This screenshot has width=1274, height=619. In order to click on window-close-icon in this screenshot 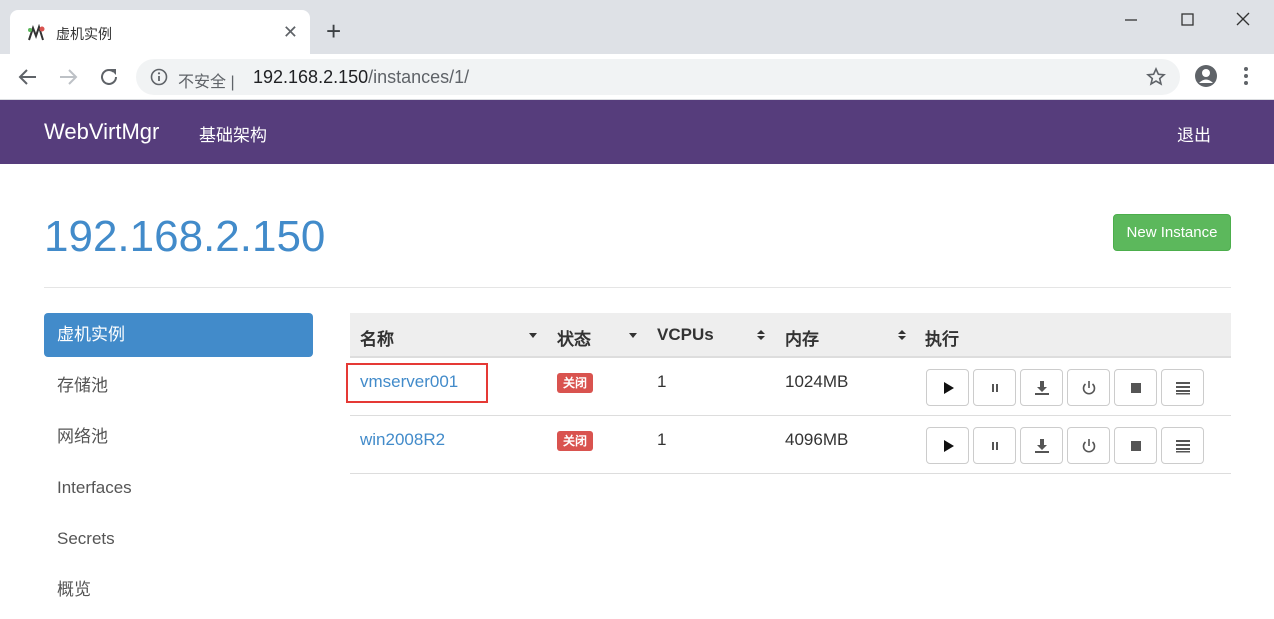, I will do `click(1243, 20)`.